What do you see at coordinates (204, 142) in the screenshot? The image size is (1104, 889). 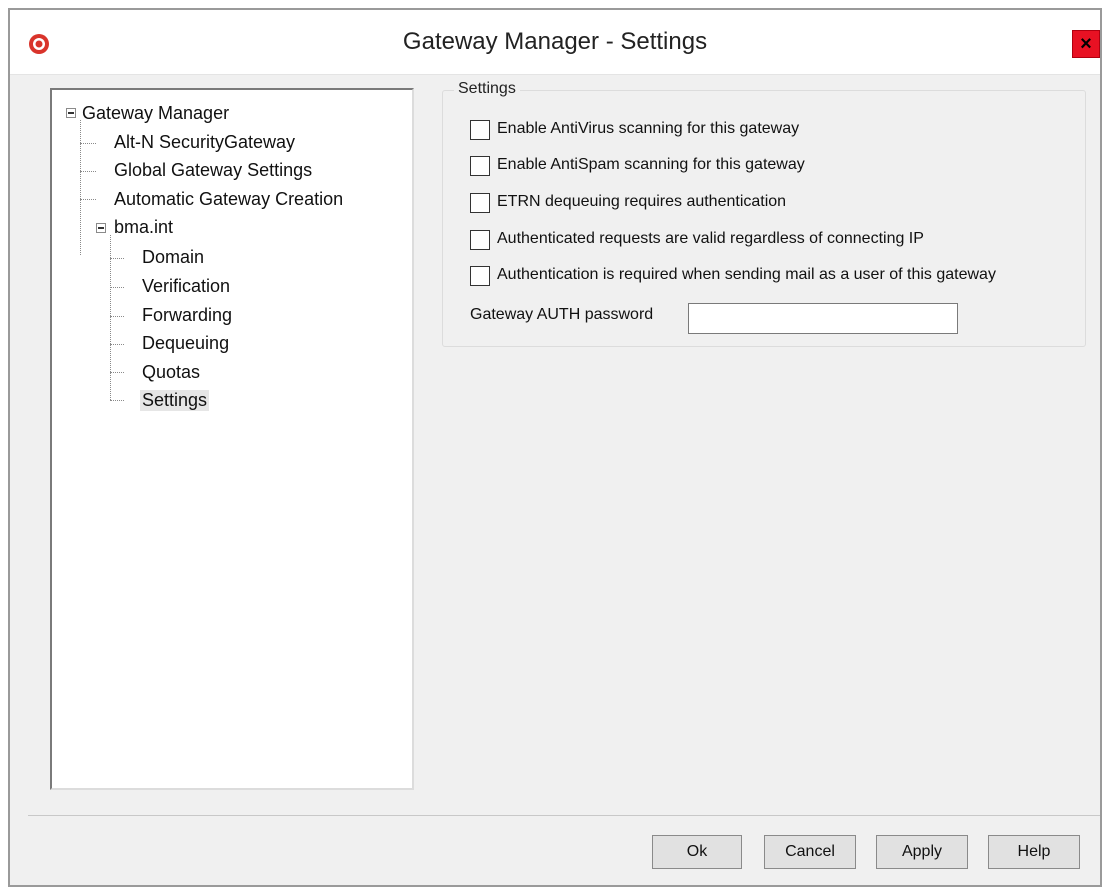 I see `tree-item-alt-n-securitygateway: Alt-N SecurityGateway` at bounding box center [204, 142].